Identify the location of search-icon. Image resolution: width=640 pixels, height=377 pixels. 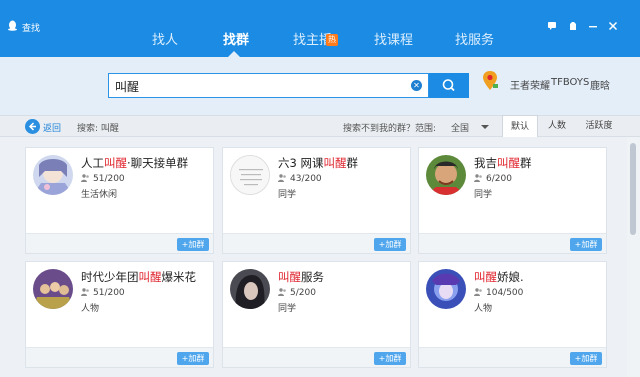
(448, 85).